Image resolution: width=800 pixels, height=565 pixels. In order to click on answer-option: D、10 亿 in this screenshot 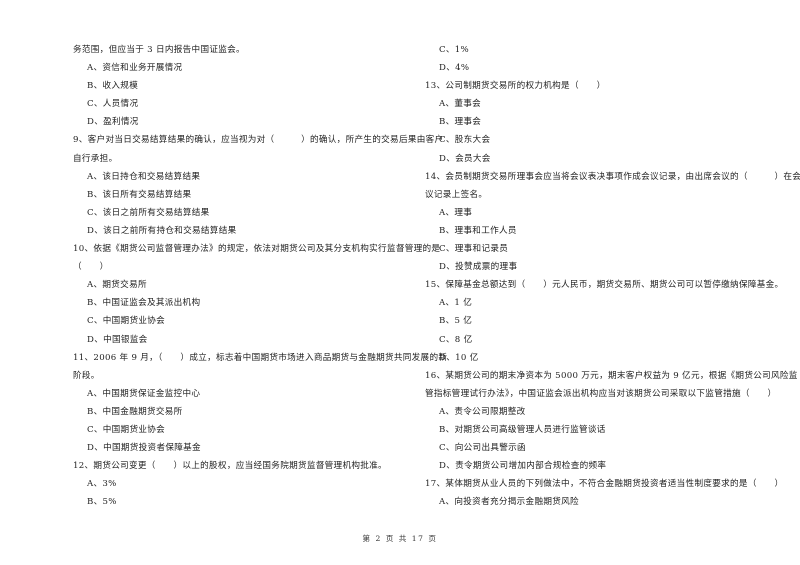, I will do `click(459, 357)`.